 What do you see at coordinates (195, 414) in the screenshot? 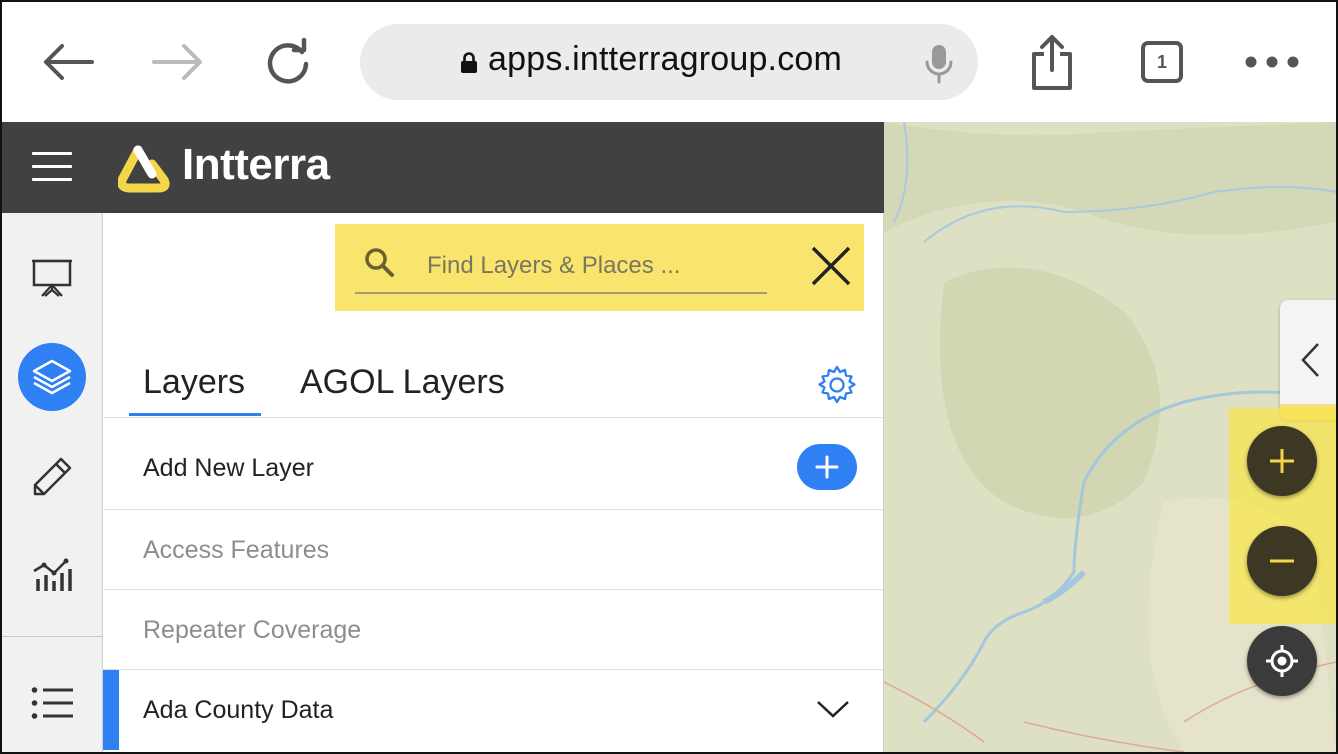
I see `active-tab-indicator` at bounding box center [195, 414].